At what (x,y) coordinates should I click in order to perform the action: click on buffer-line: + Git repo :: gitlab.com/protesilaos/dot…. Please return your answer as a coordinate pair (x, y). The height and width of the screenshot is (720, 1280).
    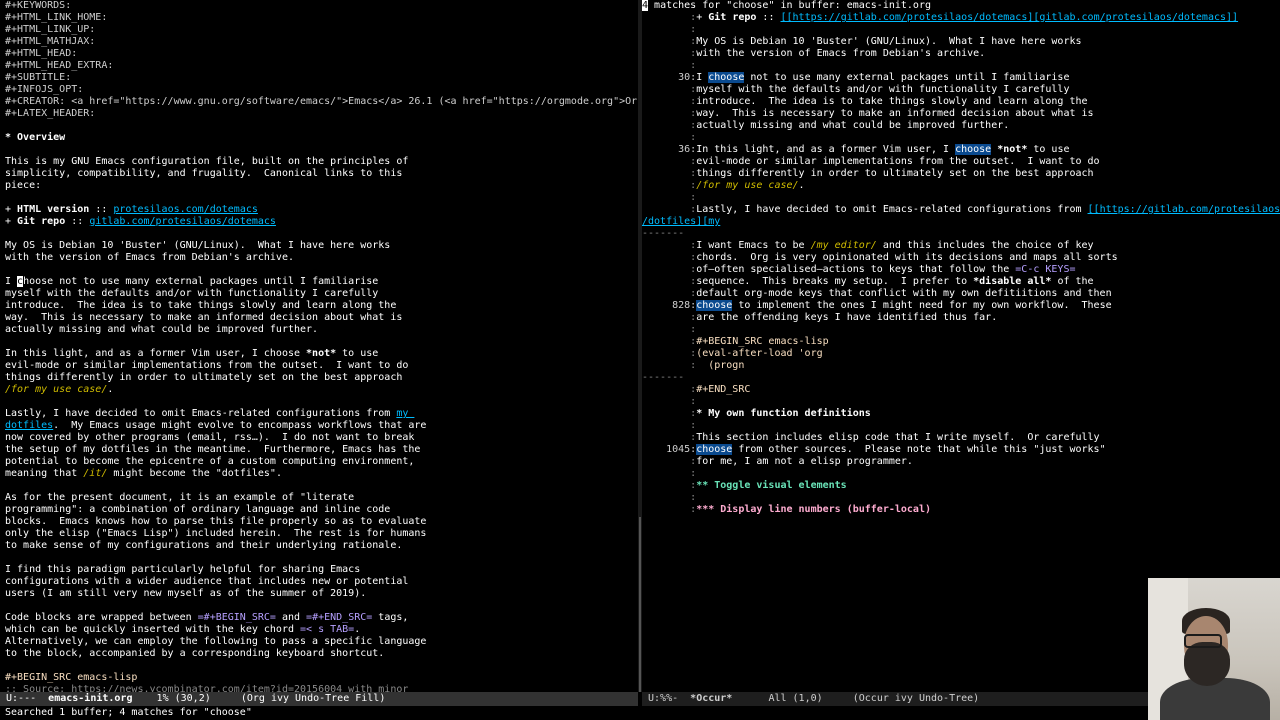
    Looking at the image, I should click on (140, 222).